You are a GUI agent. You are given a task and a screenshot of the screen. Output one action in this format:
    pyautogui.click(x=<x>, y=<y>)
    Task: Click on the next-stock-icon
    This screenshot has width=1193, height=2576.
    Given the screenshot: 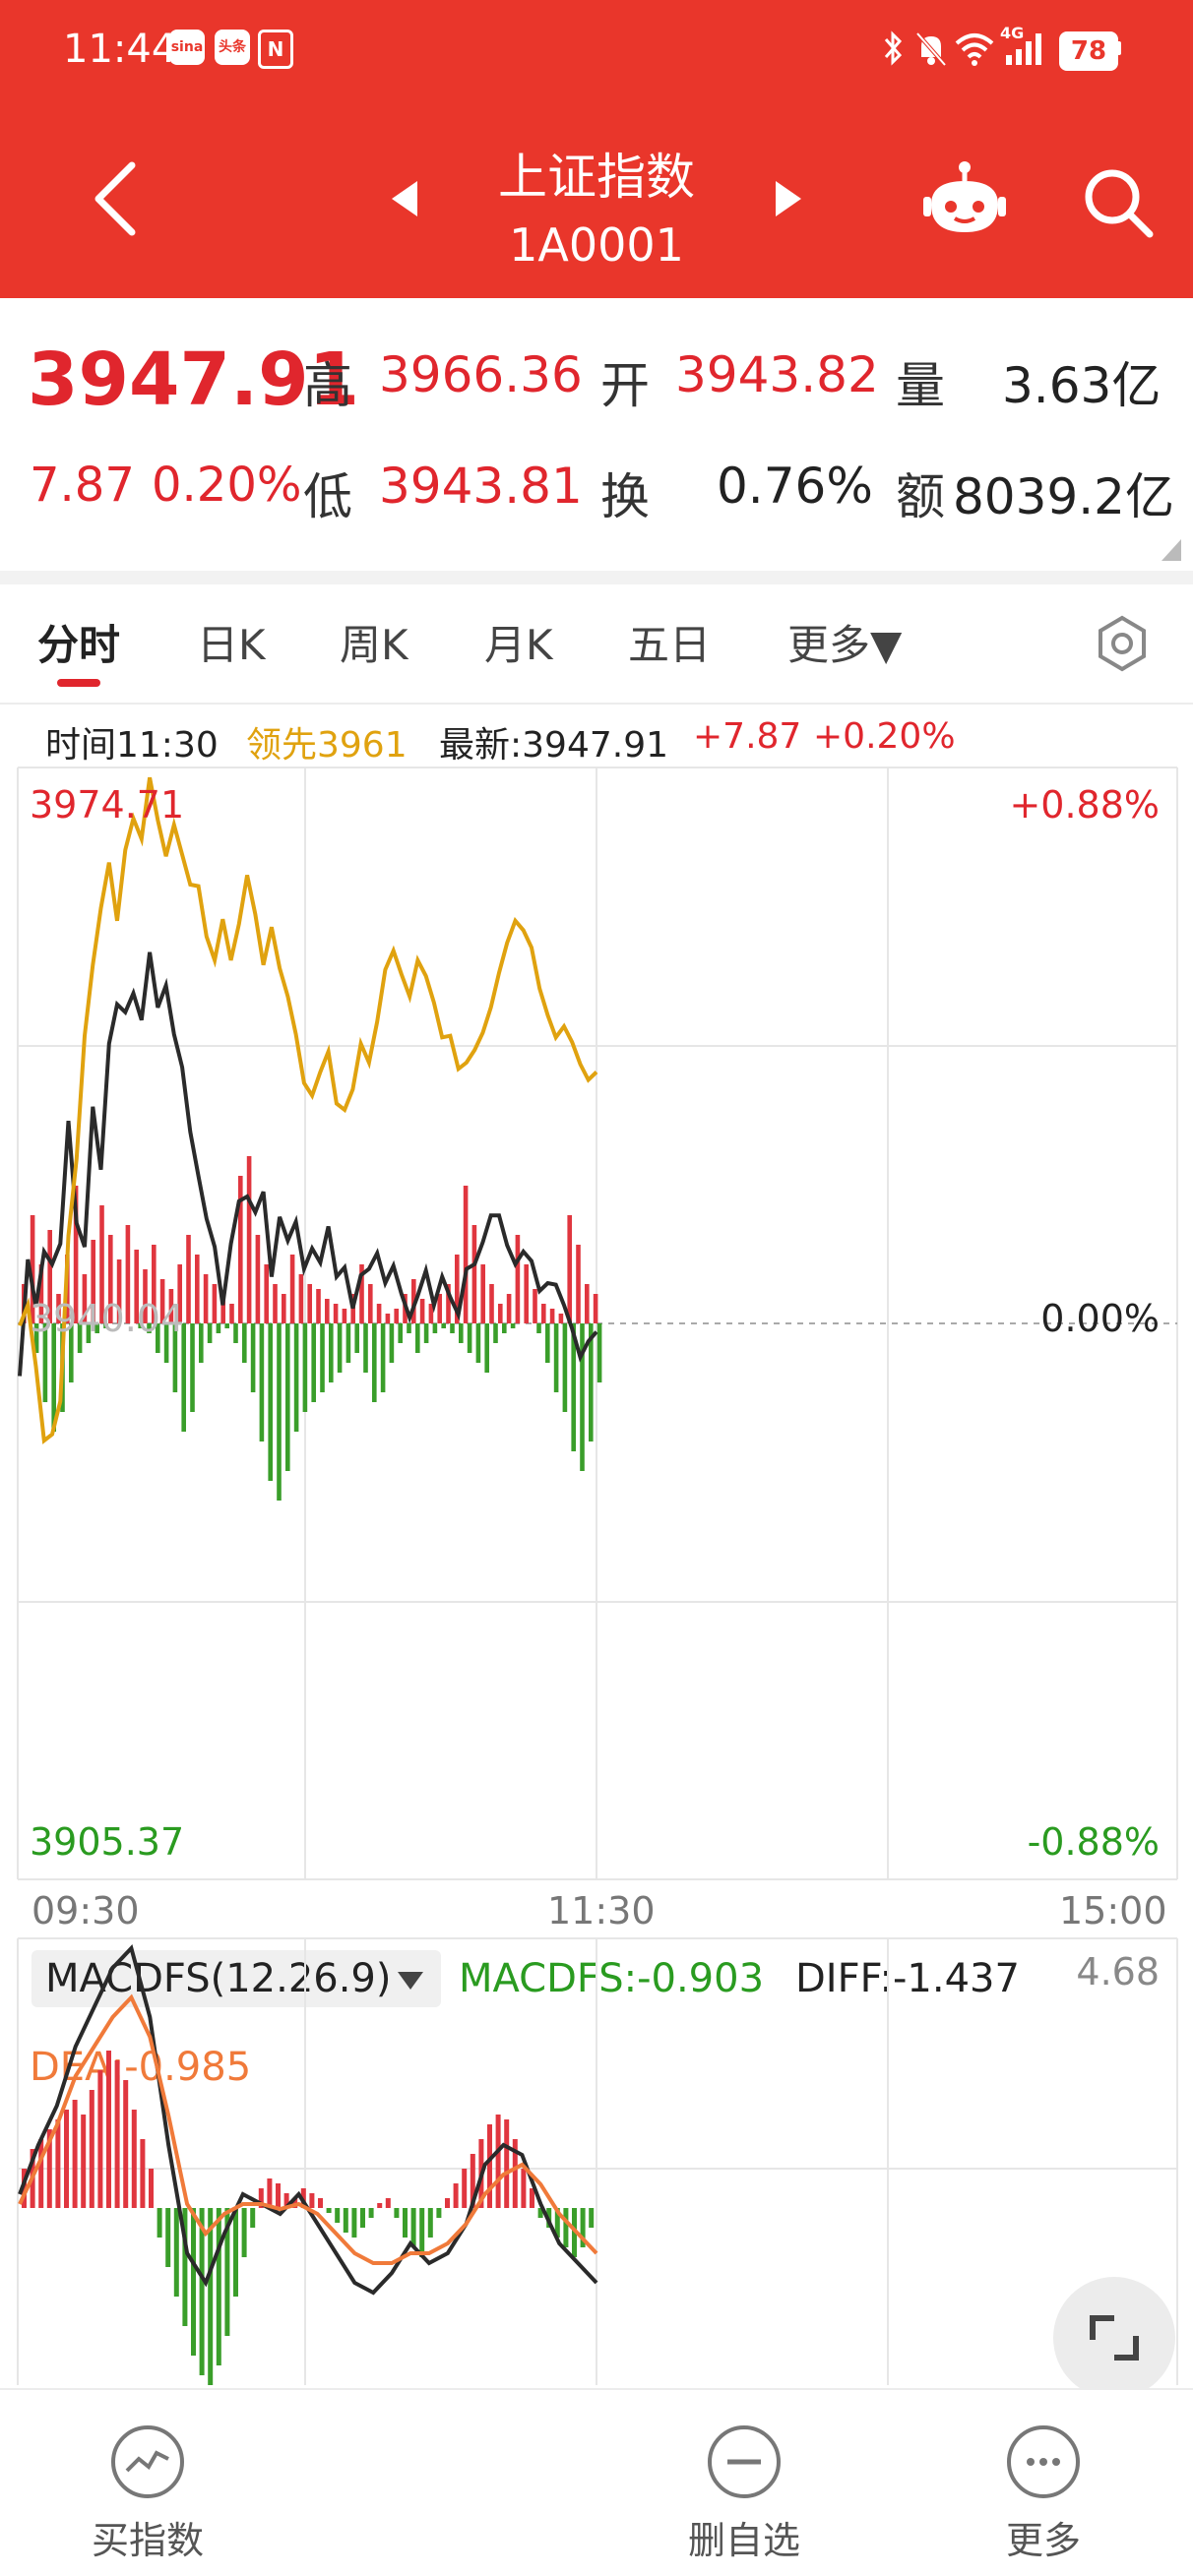 What is the action you would take?
    pyautogui.click(x=787, y=198)
    